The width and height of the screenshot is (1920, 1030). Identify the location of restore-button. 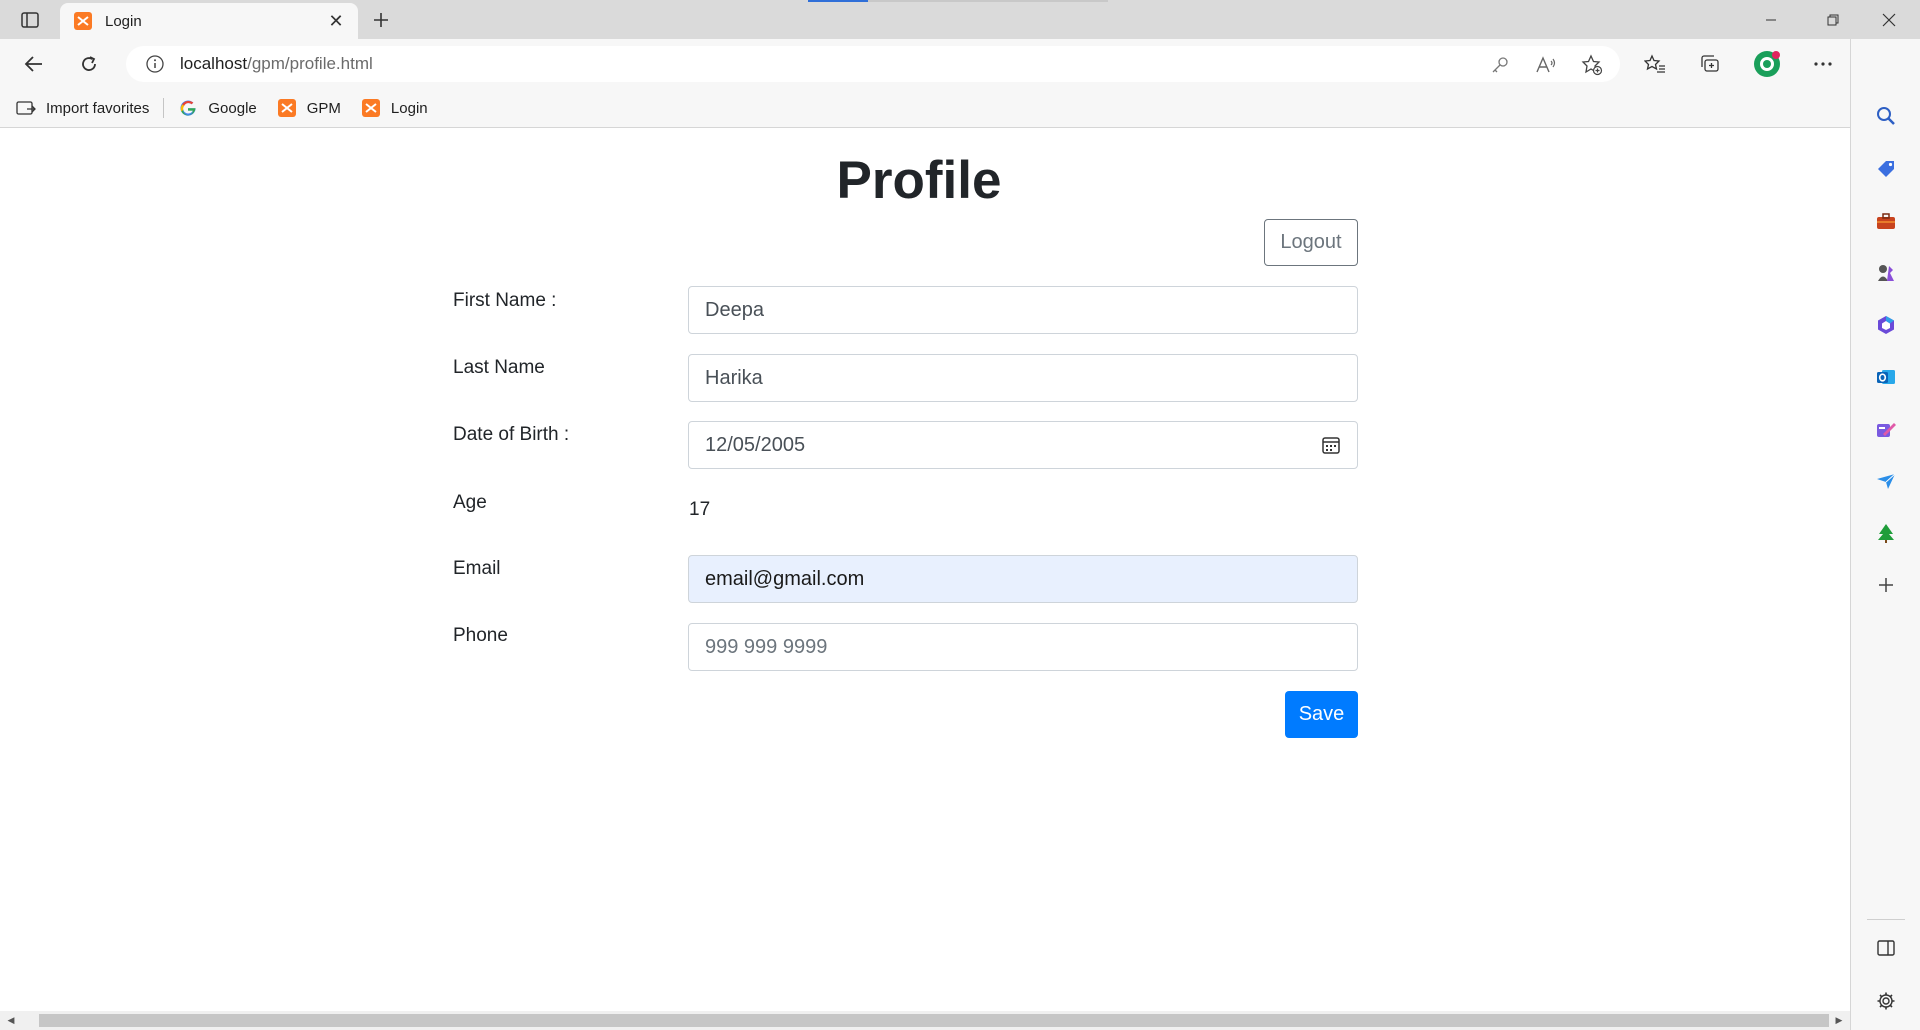
(1833, 19).